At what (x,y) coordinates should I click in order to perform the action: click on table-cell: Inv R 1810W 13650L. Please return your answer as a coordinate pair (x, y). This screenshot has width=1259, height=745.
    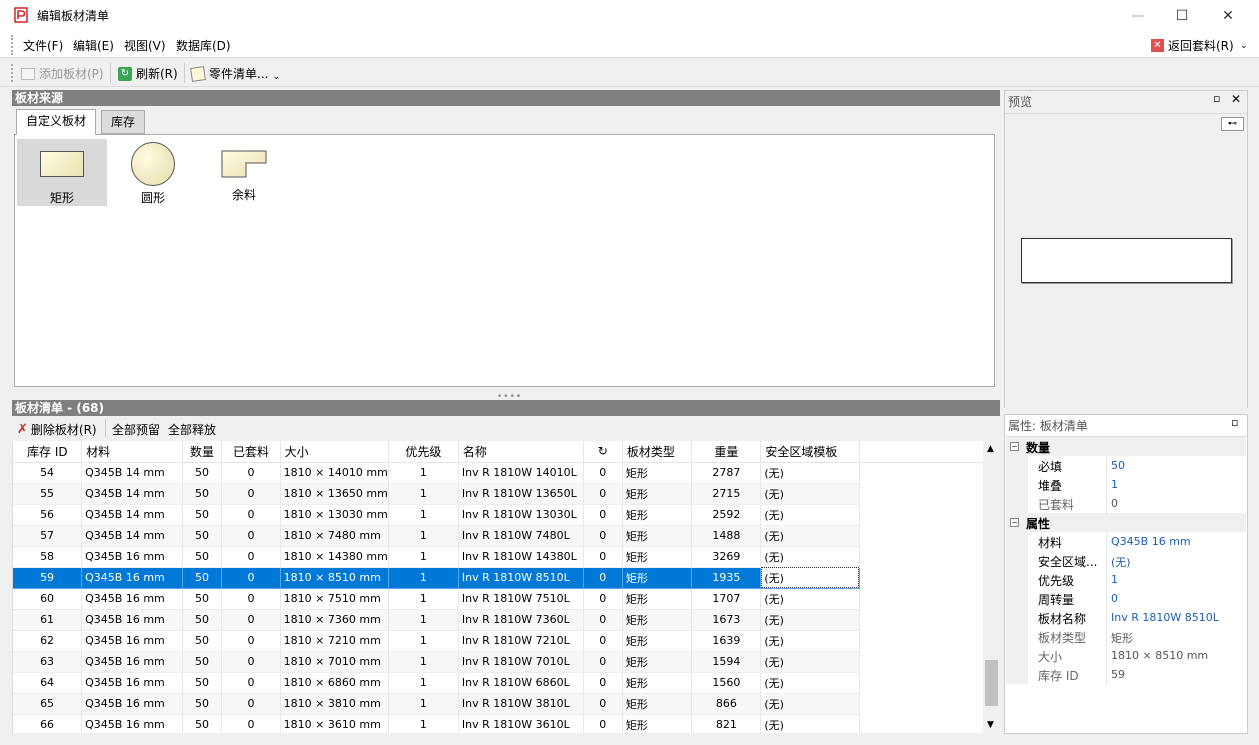
    Looking at the image, I should click on (521, 494).